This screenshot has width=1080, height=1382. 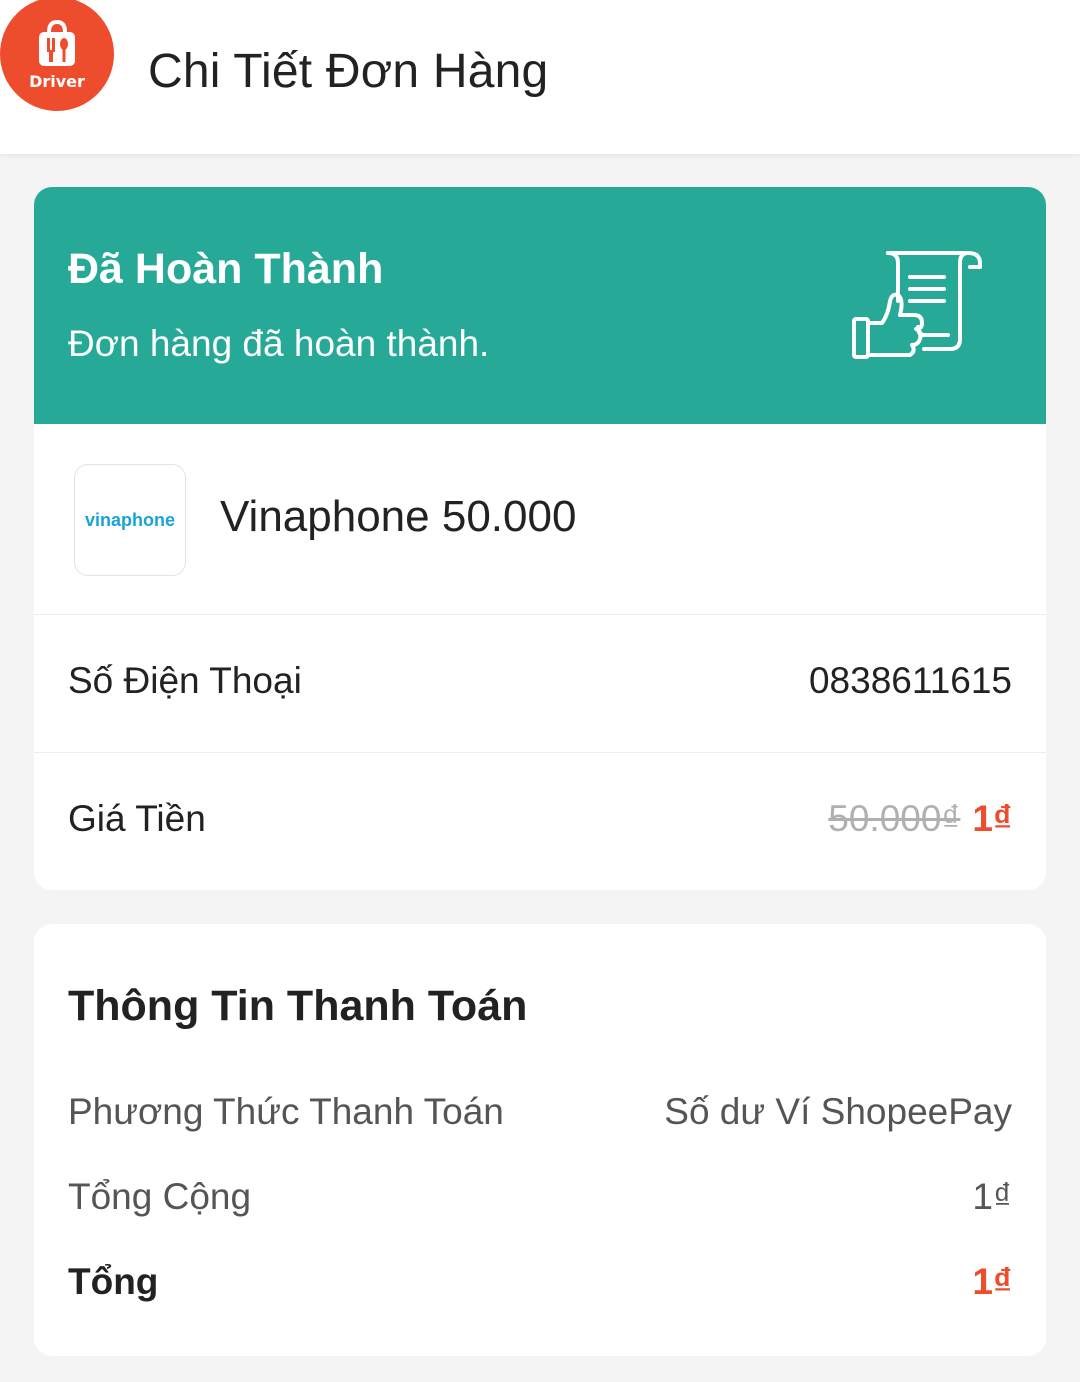 What do you see at coordinates (185, 680) in the screenshot?
I see `phone-number-label: Số Điện Thoại` at bounding box center [185, 680].